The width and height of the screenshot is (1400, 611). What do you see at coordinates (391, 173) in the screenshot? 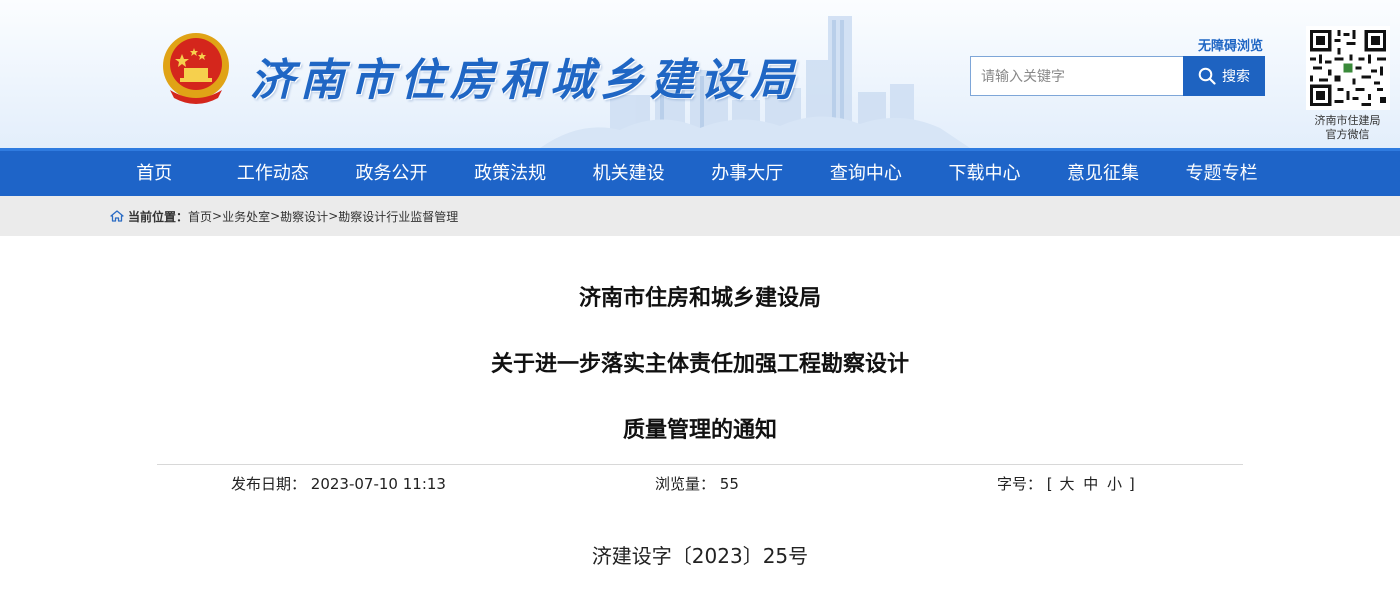
I see `nav-item-government-affairs: 政务公开` at bounding box center [391, 173].